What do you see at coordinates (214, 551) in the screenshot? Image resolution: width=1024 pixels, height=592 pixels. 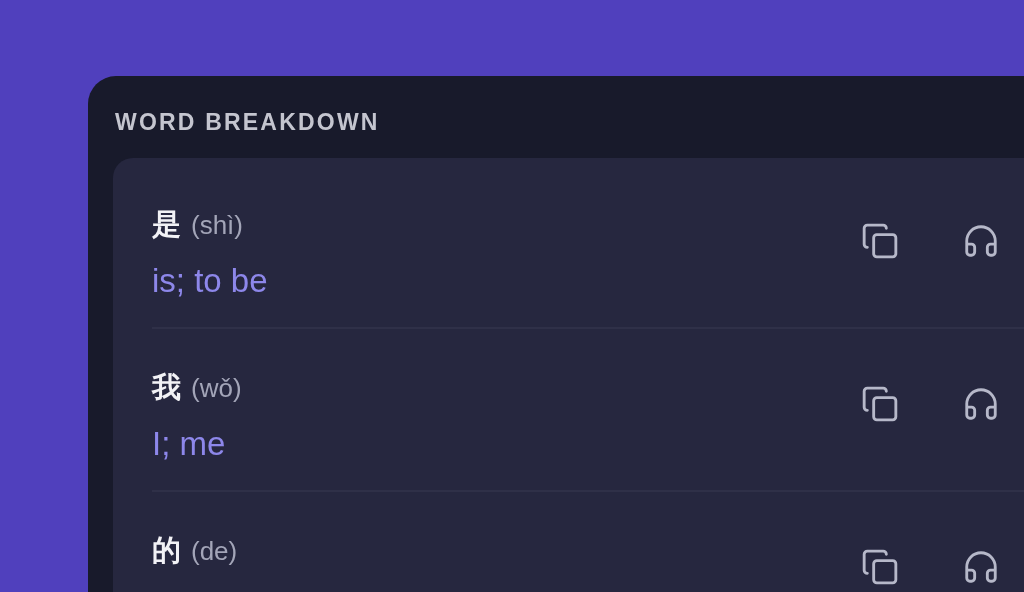 I see `pinyin-text: (de)` at bounding box center [214, 551].